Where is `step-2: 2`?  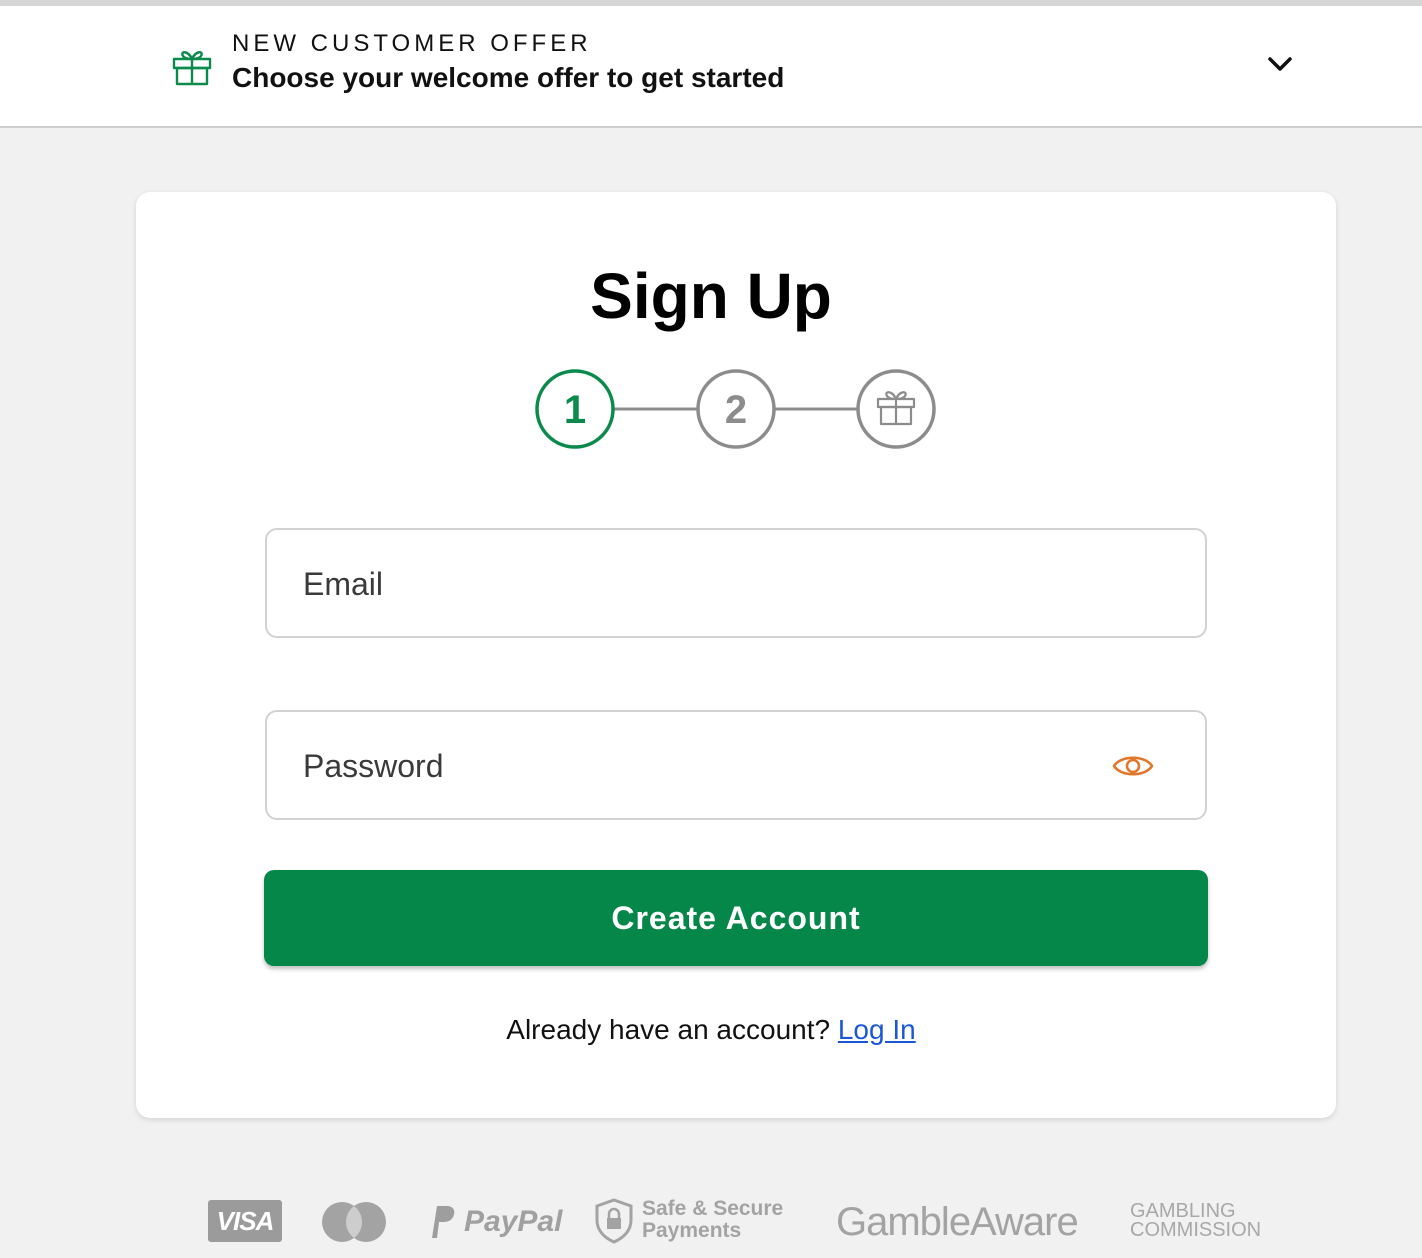
step-2: 2 is located at coordinates (736, 409).